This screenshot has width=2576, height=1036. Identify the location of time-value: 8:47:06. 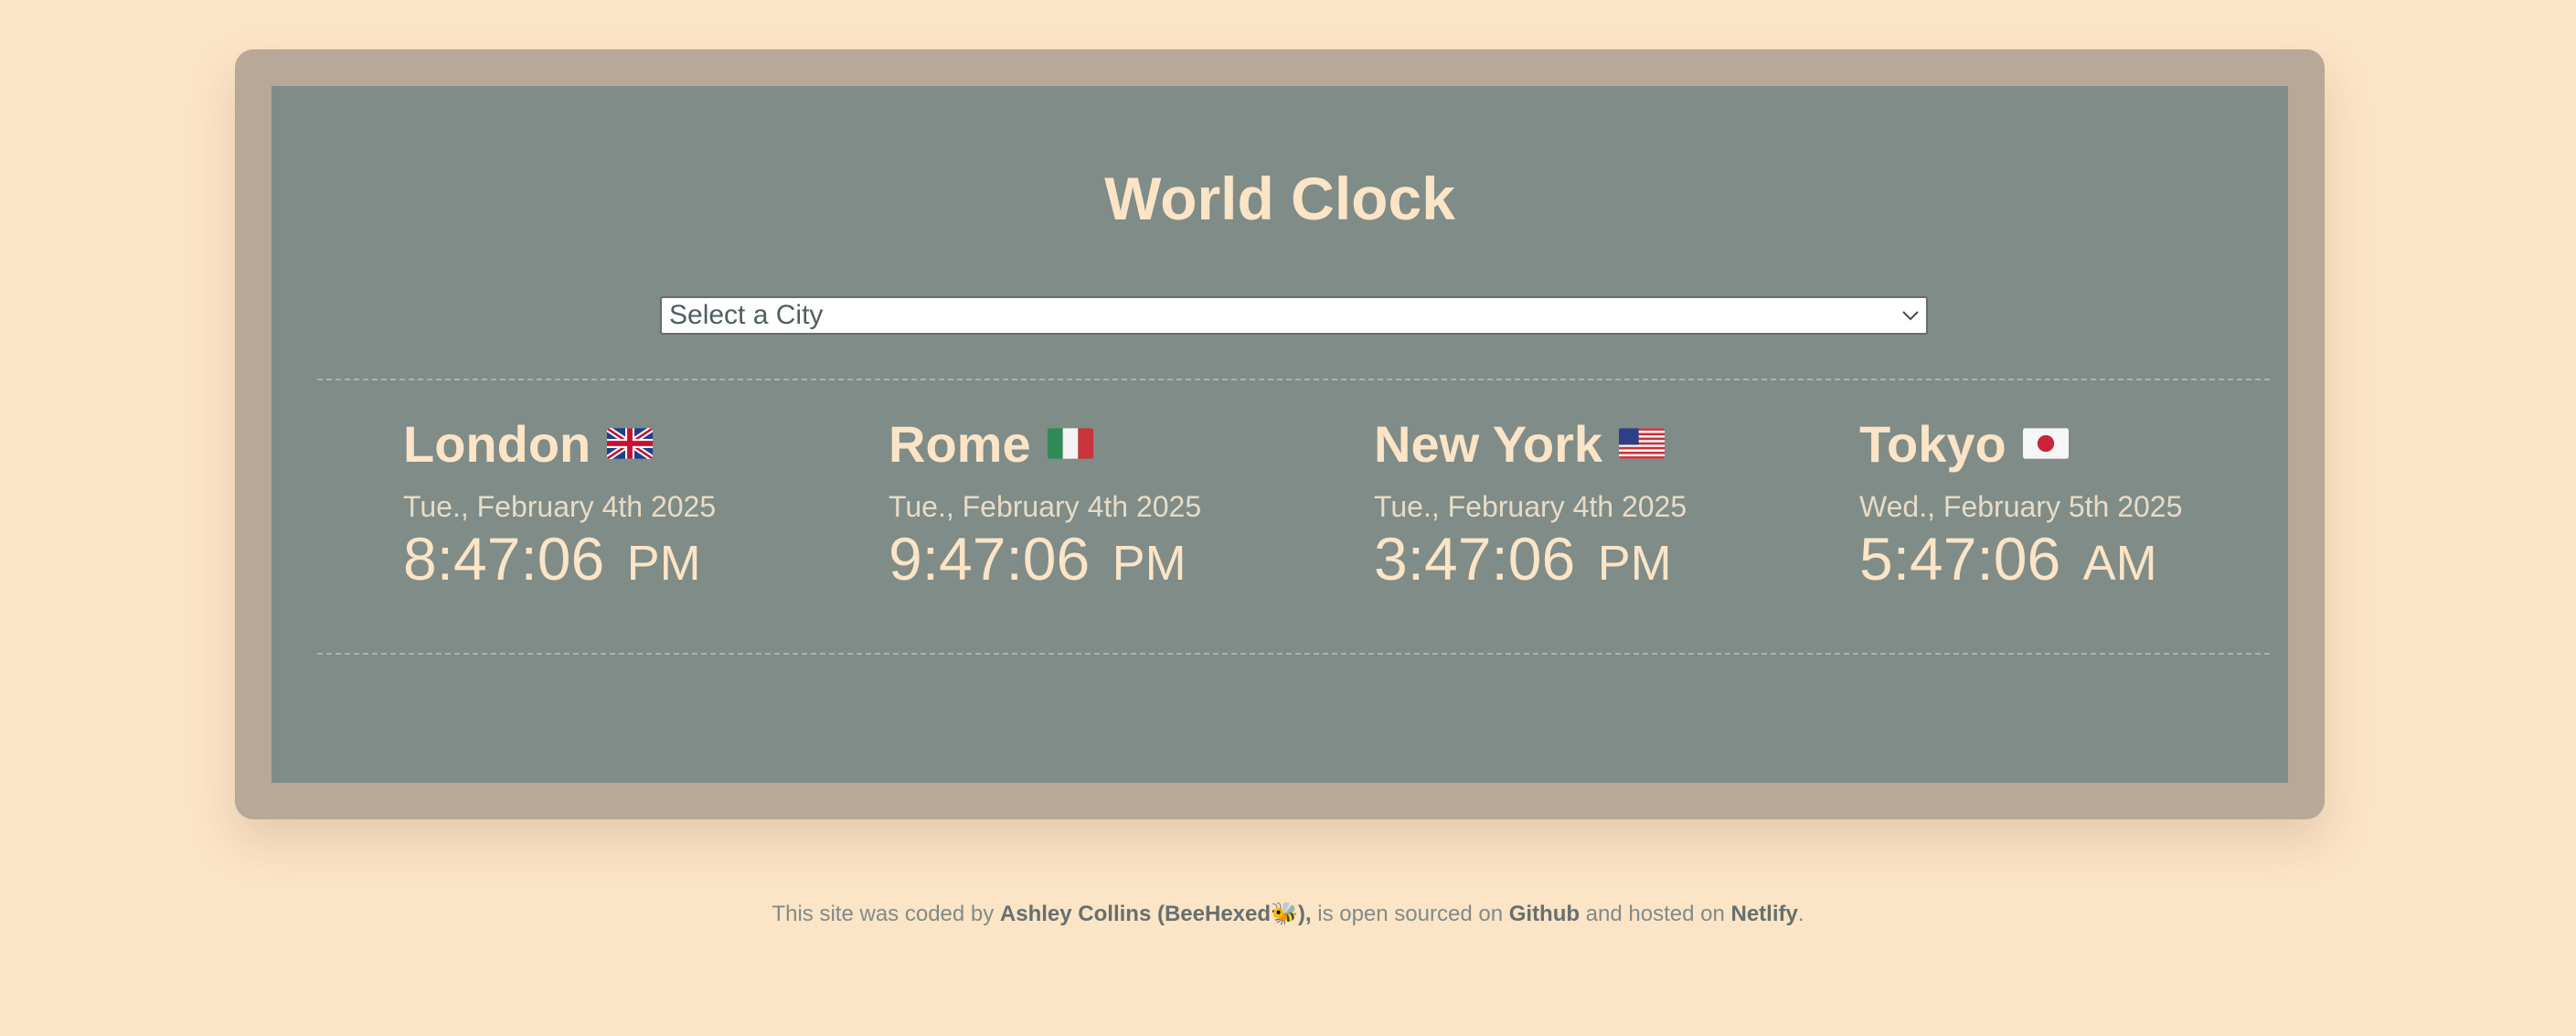
(504, 559).